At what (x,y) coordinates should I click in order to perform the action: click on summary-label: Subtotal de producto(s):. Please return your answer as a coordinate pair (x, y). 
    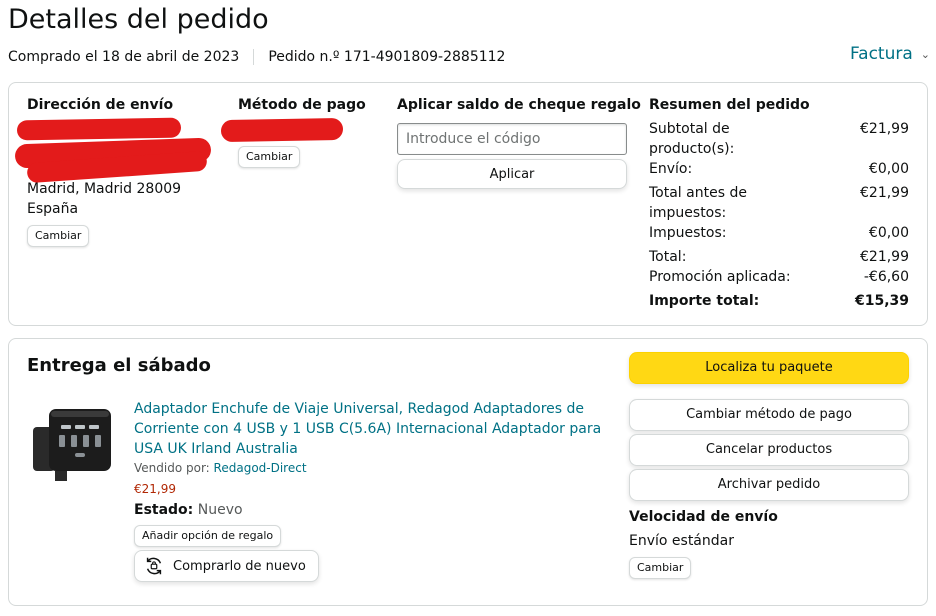
    Looking at the image, I should click on (692, 139).